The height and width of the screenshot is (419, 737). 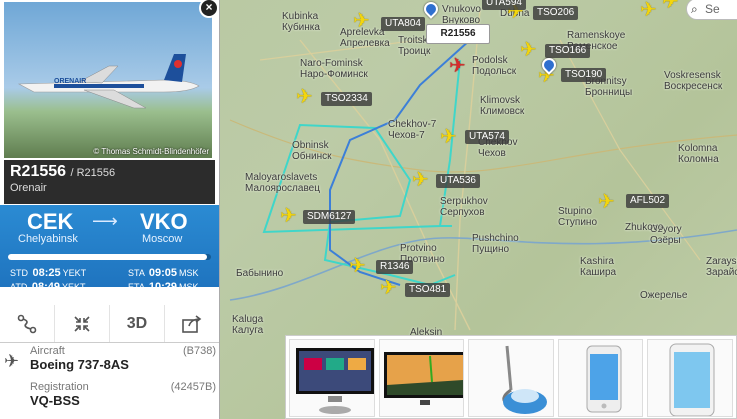 I want to click on selected-airplane-icon: ✈, so click(x=457, y=66).